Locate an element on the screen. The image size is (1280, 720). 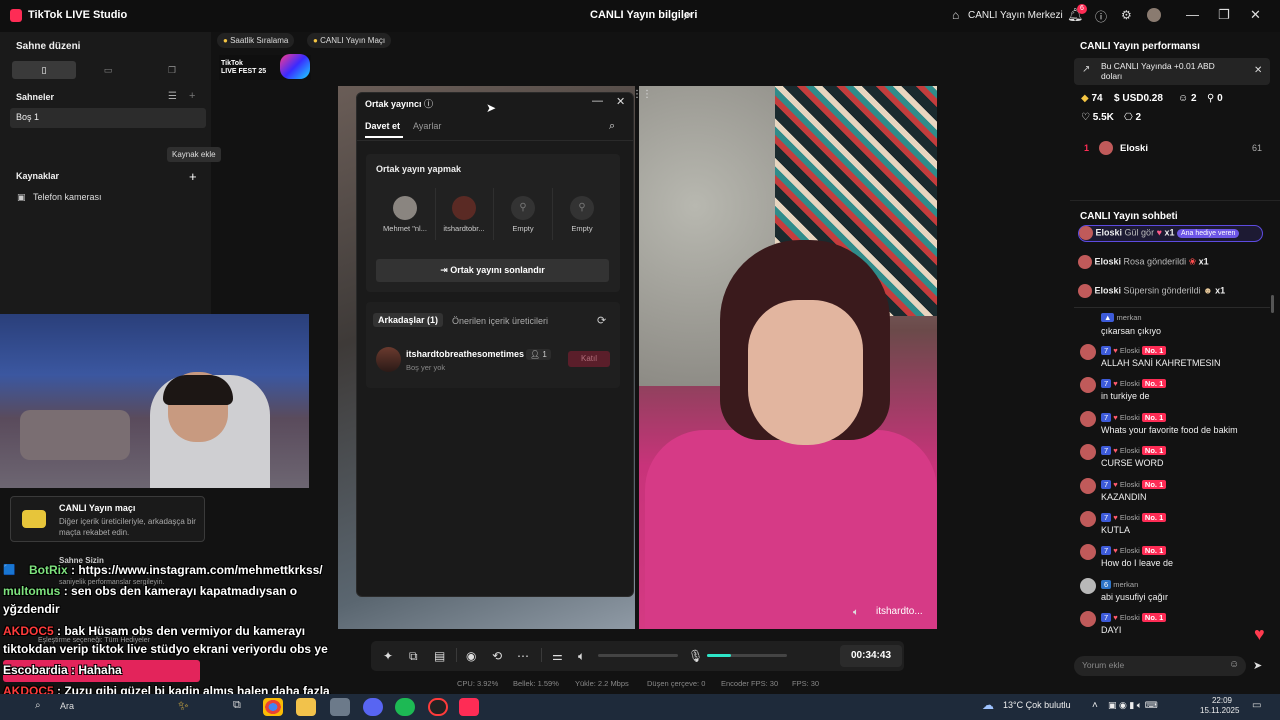
add-scene-icon: + is located at coordinates (192, 96).